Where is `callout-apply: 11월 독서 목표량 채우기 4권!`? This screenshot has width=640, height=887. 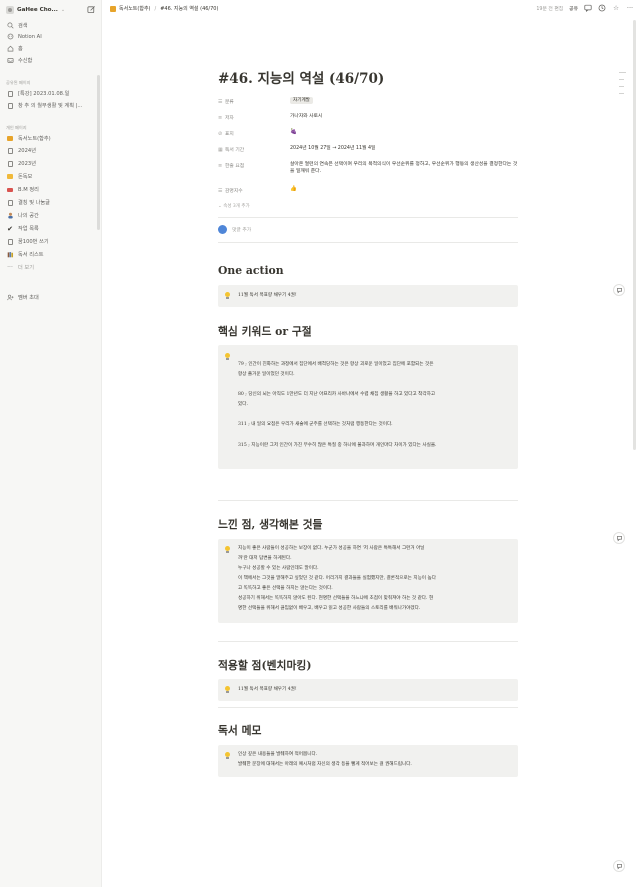
callout-apply: 11월 독서 목표량 채우기 4권! is located at coordinates (368, 690).